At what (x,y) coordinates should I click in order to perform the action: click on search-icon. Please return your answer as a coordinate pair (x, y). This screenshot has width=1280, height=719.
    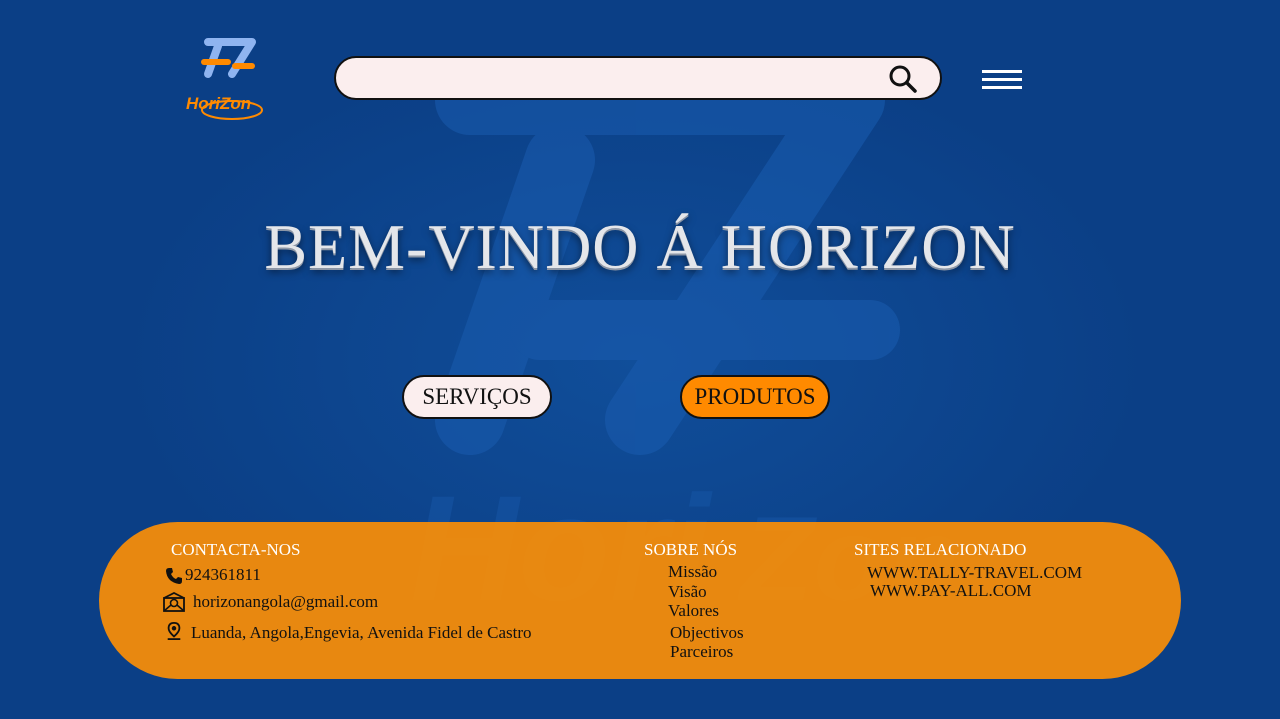
    Looking at the image, I should click on (903, 79).